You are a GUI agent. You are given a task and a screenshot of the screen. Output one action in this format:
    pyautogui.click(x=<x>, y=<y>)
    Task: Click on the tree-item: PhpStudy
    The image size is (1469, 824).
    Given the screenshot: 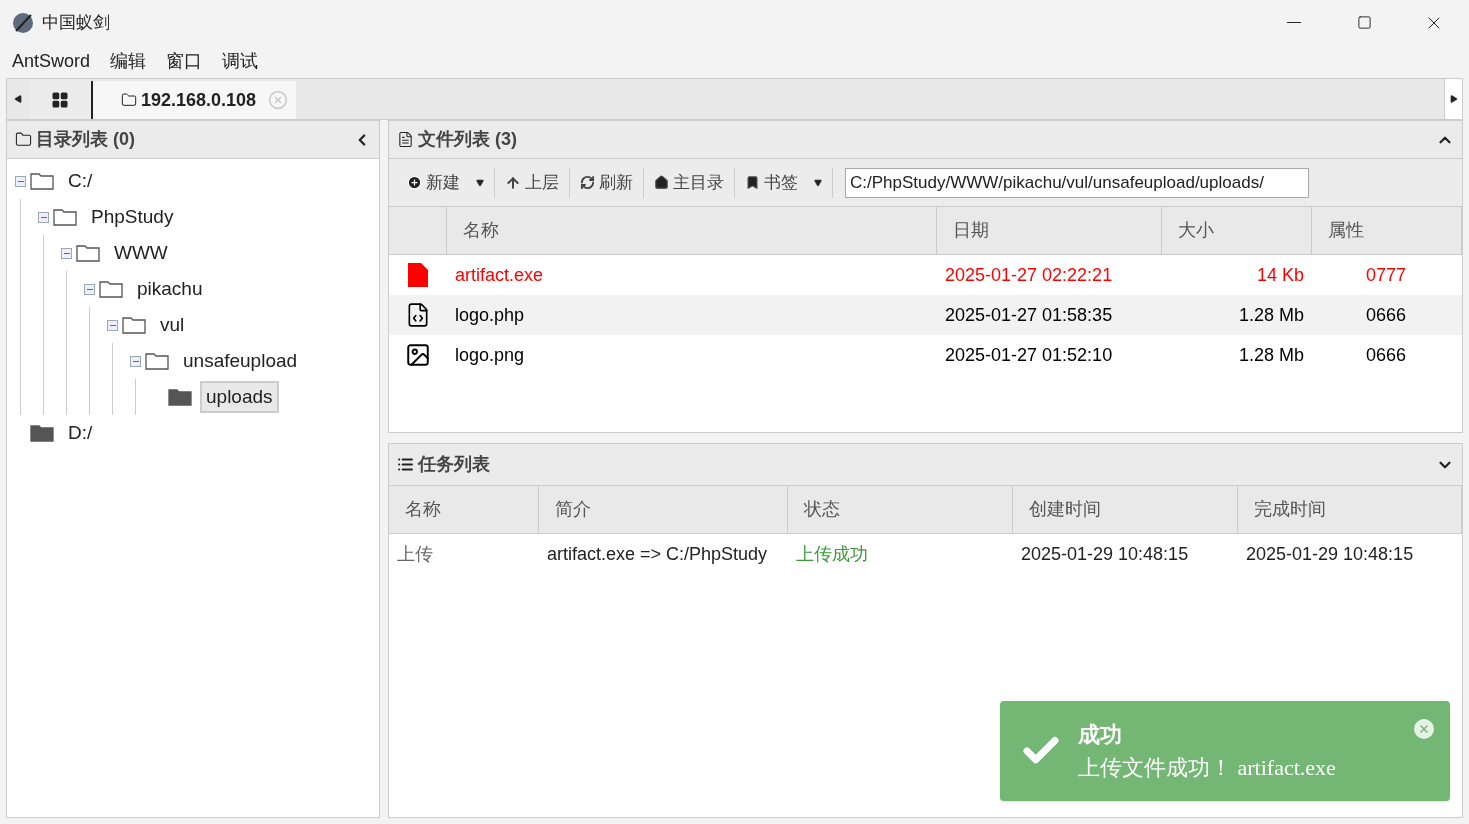 What is the action you would take?
    pyautogui.click(x=132, y=217)
    